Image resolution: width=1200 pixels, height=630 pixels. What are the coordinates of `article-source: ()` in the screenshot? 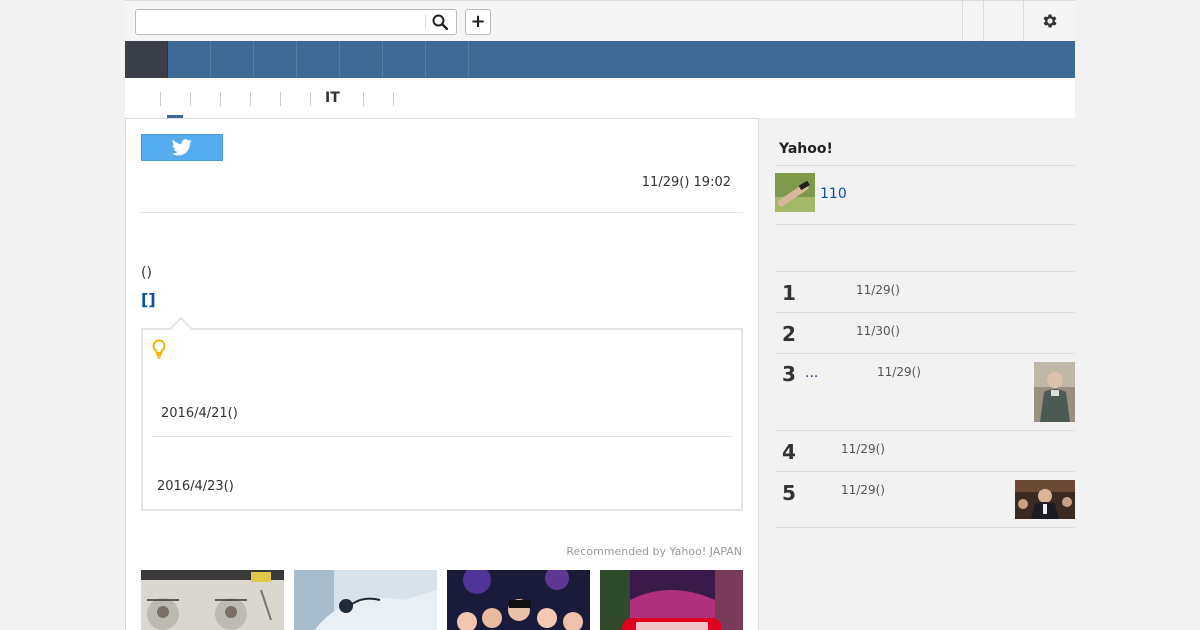 It's located at (146, 273).